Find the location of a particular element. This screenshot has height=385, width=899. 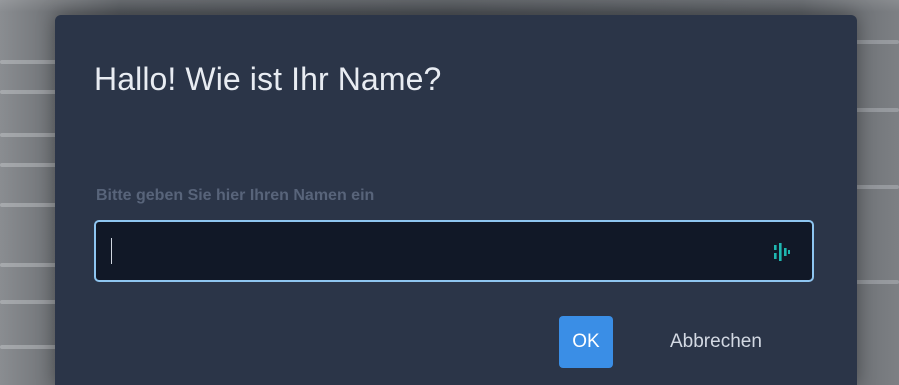

ok-button: OK is located at coordinates (586, 342).